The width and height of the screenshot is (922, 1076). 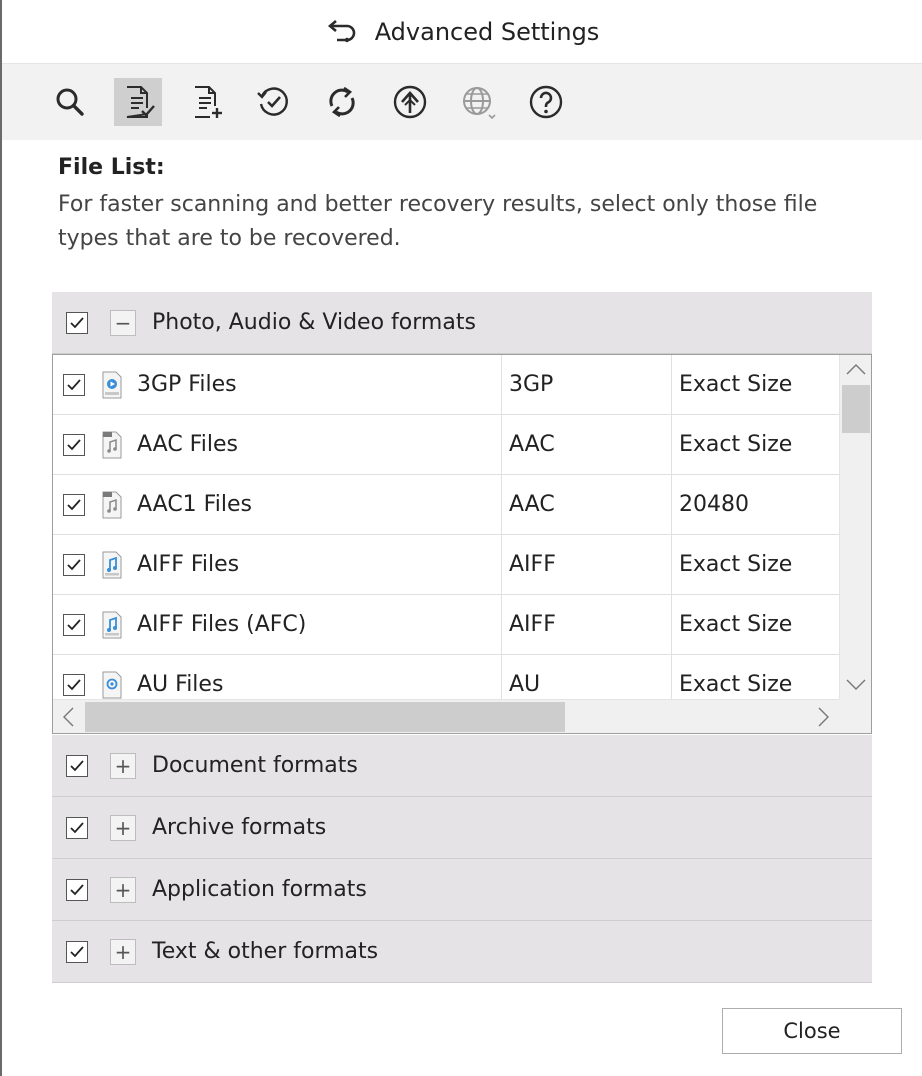 What do you see at coordinates (532, 564) in the screenshot?
I see `file-extension: AIFF` at bounding box center [532, 564].